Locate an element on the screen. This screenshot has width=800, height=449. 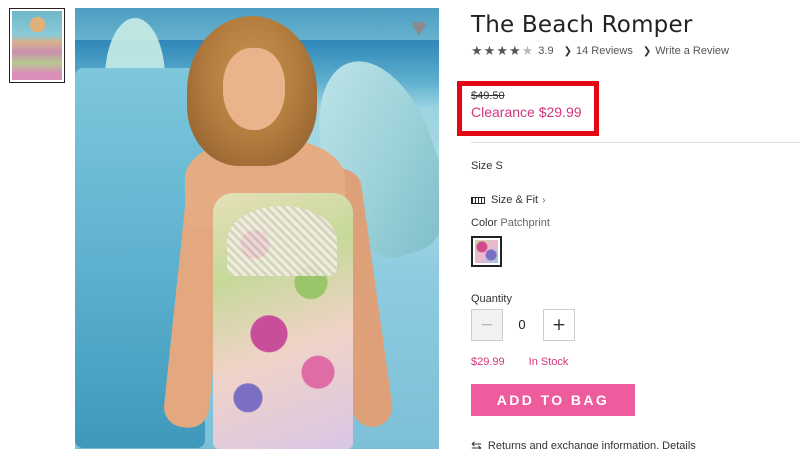
swatch-pattern is located at coordinates (486, 251).